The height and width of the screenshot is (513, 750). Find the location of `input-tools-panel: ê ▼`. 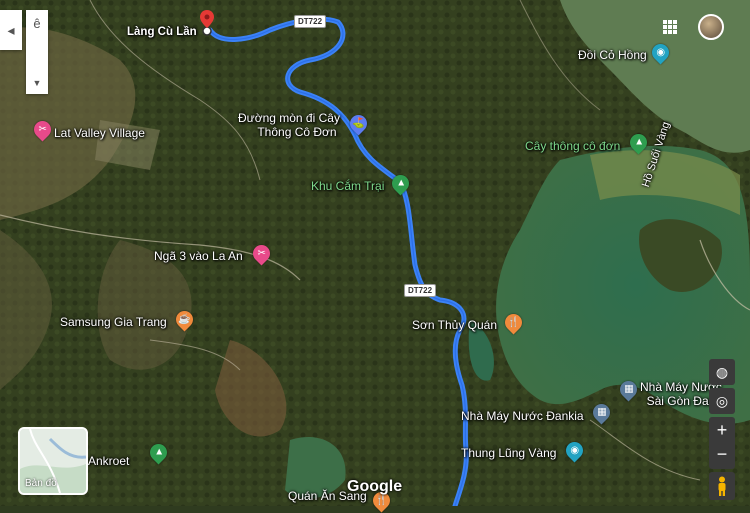

input-tools-panel: ê ▼ is located at coordinates (37, 52).